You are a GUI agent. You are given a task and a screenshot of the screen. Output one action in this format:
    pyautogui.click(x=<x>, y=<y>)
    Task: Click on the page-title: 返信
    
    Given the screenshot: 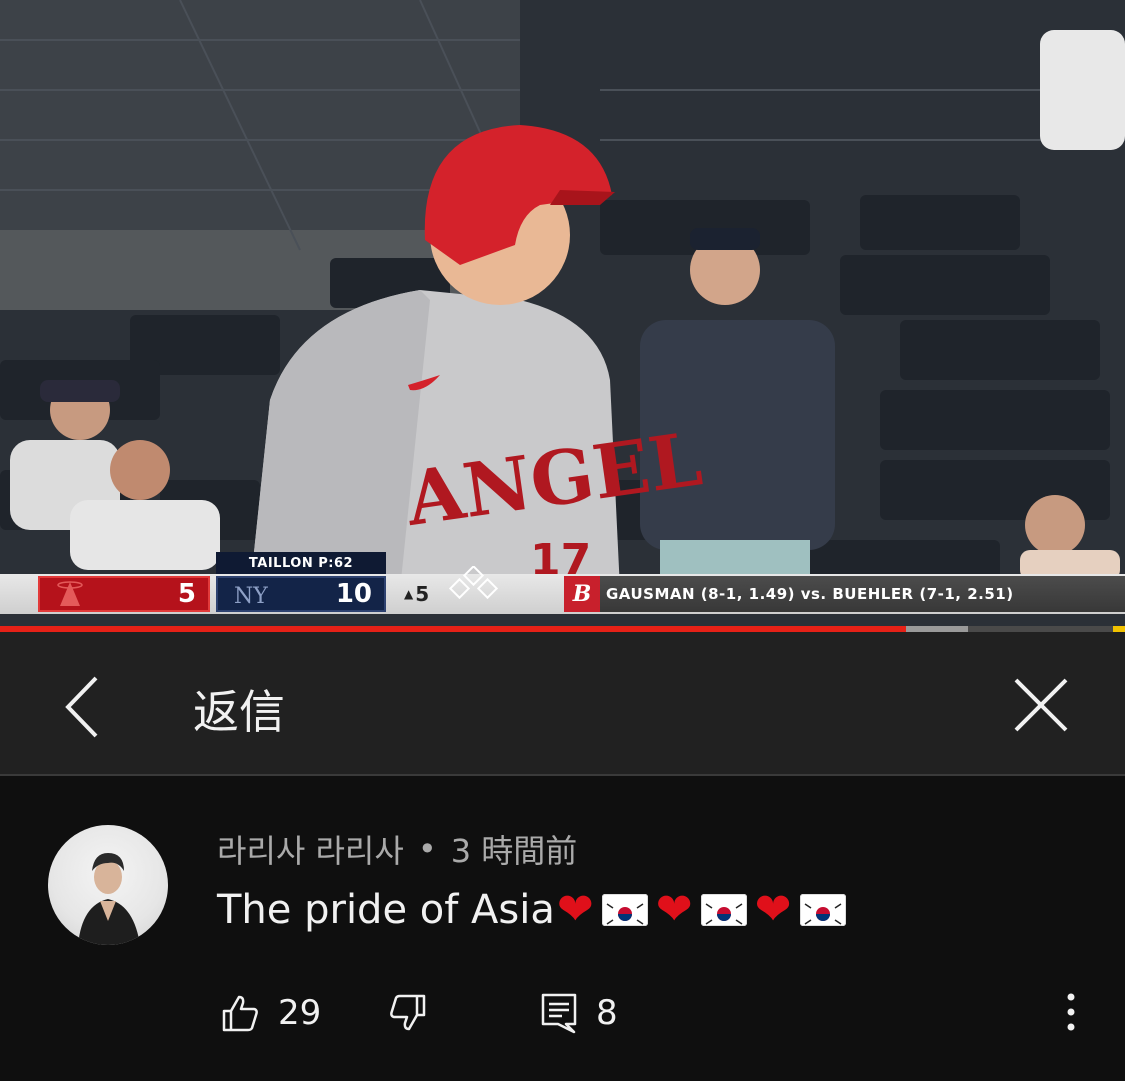 What is the action you would take?
    pyautogui.click(x=239, y=712)
    